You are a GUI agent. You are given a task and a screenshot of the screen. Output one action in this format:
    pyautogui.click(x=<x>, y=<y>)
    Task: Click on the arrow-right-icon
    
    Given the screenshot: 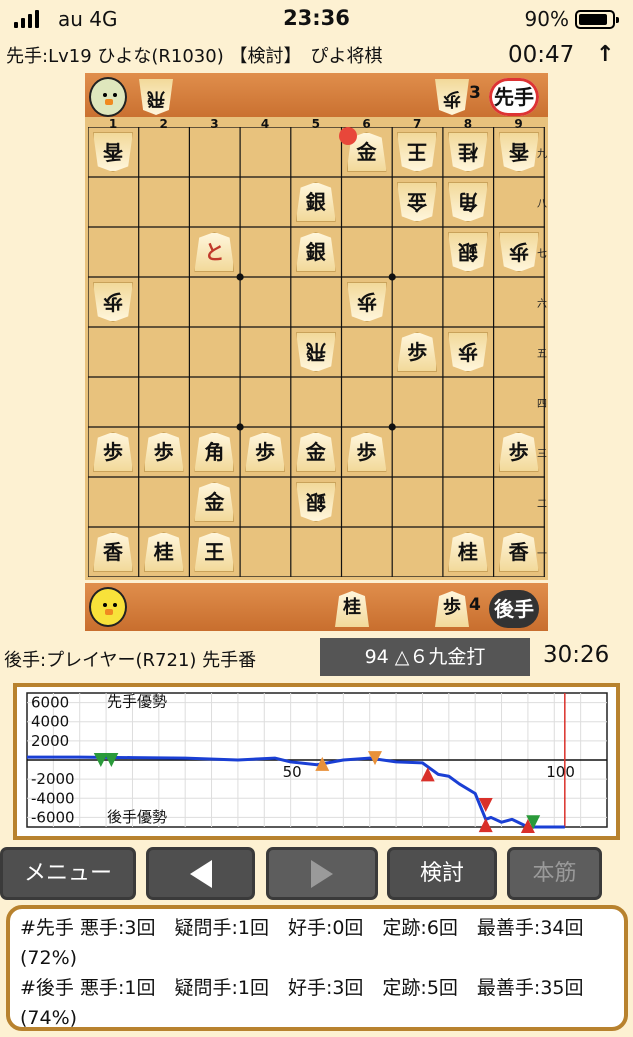 What is the action you would take?
    pyautogui.click(x=322, y=874)
    